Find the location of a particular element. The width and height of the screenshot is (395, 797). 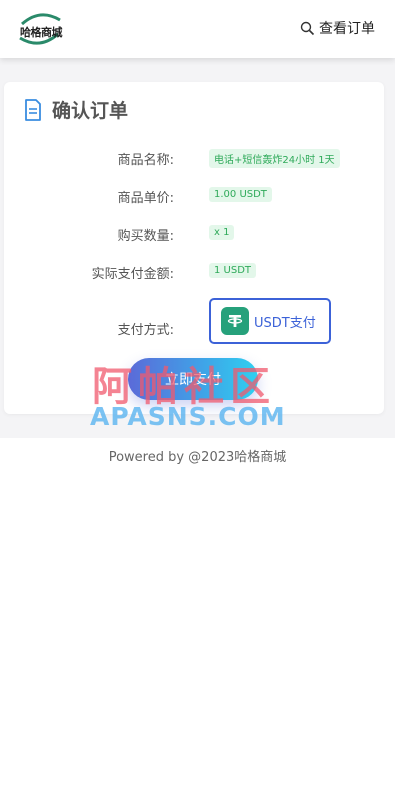

tether-icon is located at coordinates (235, 321).